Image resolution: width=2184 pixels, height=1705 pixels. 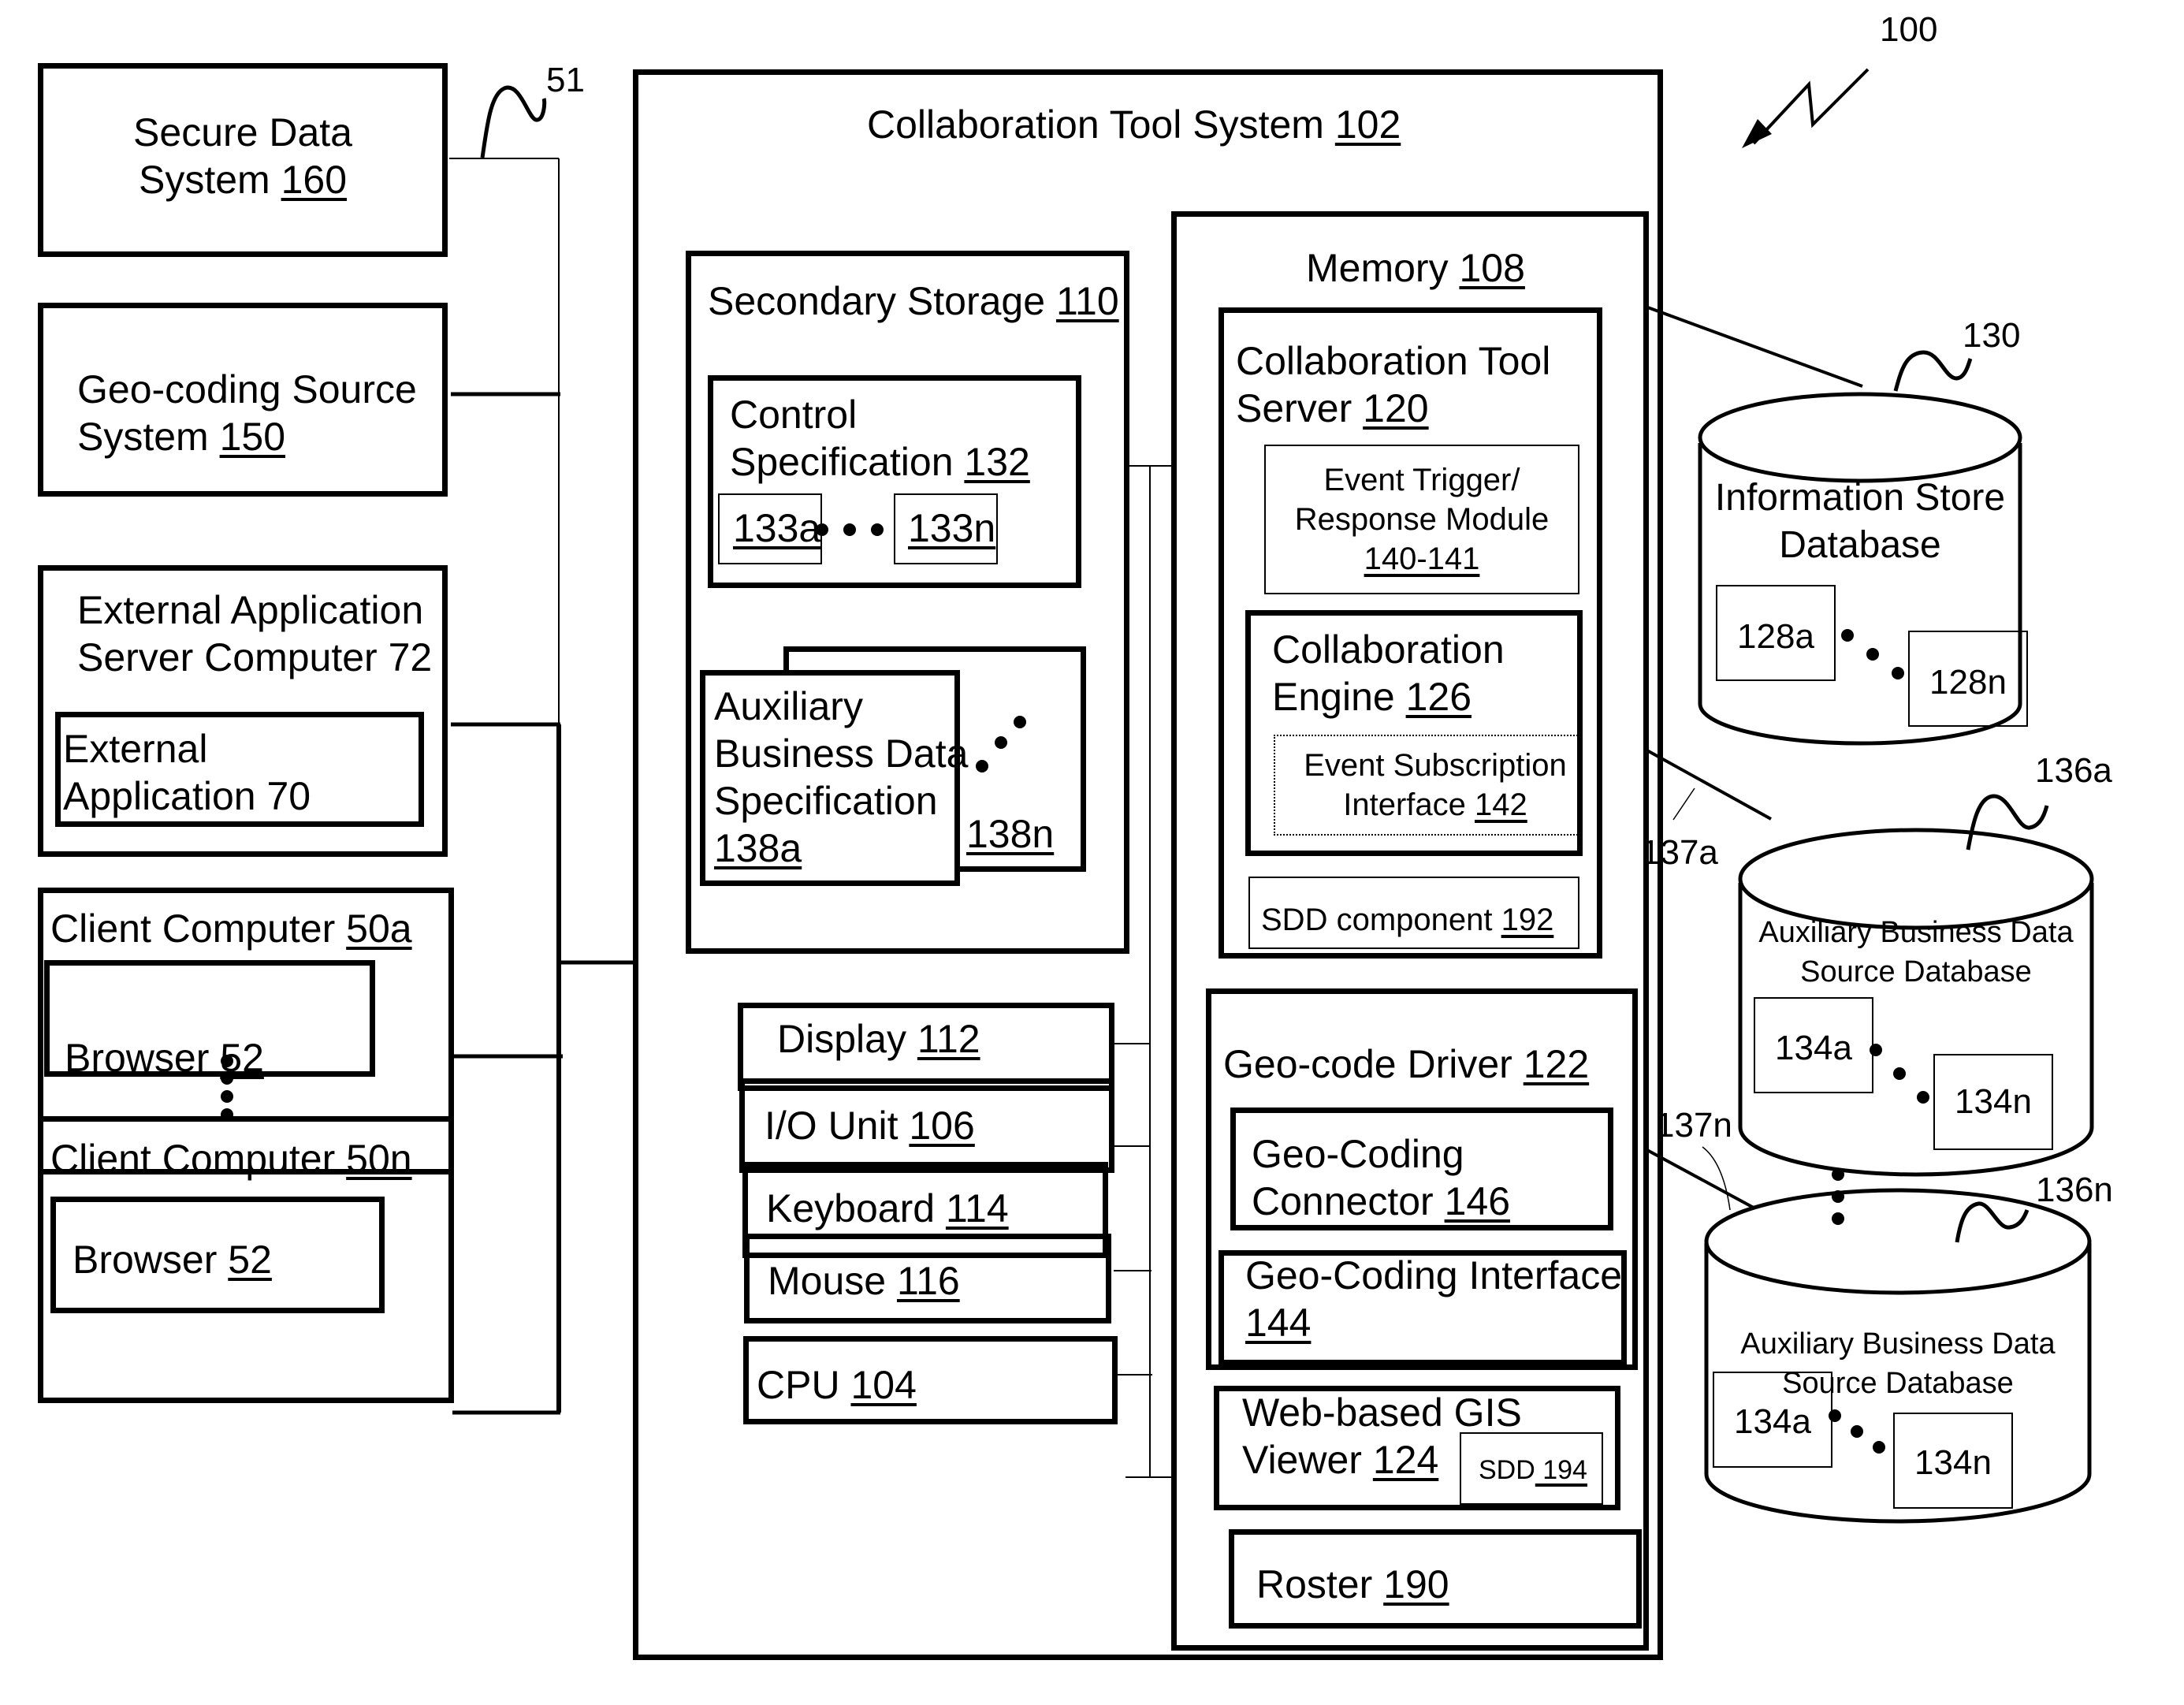 What do you see at coordinates (2074, 1190) in the screenshot?
I see `aux-db-n-ref: 136n` at bounding box center [2074, 1190].